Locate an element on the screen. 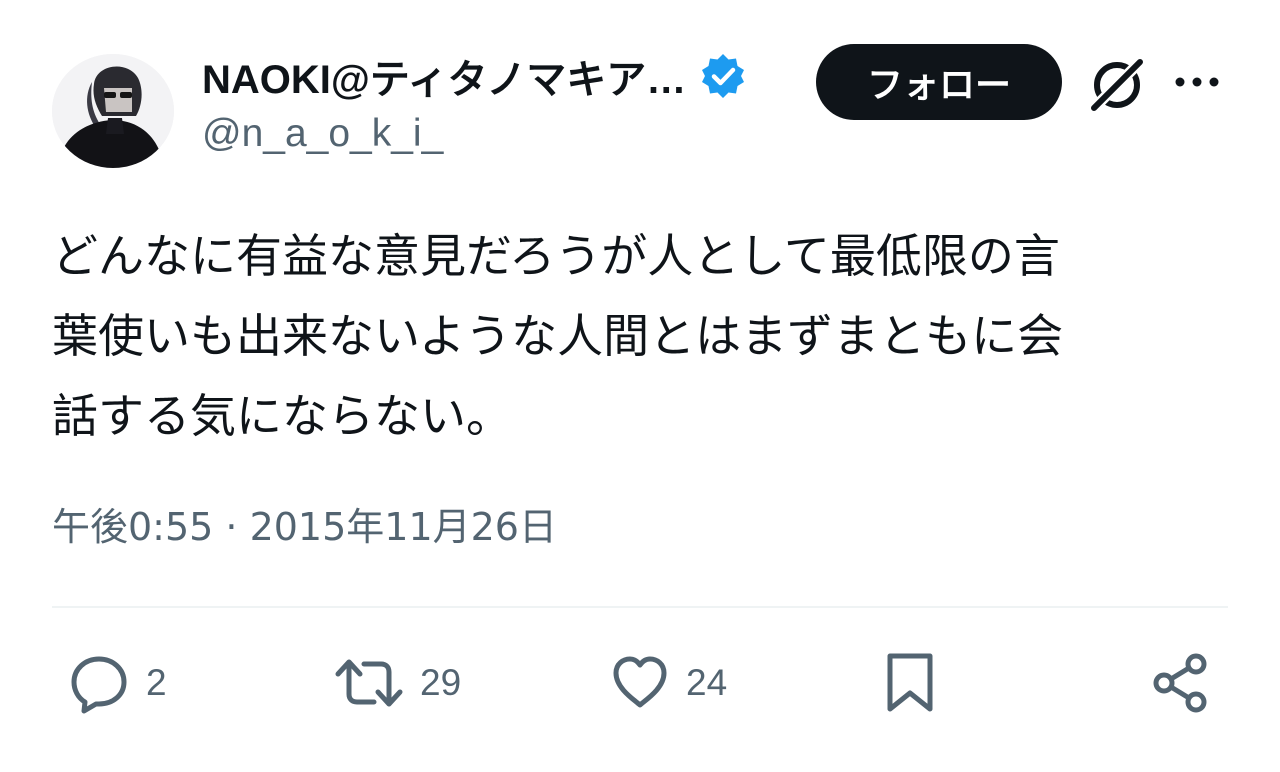  reply-button: 2 is located at coordinates (117, 683).